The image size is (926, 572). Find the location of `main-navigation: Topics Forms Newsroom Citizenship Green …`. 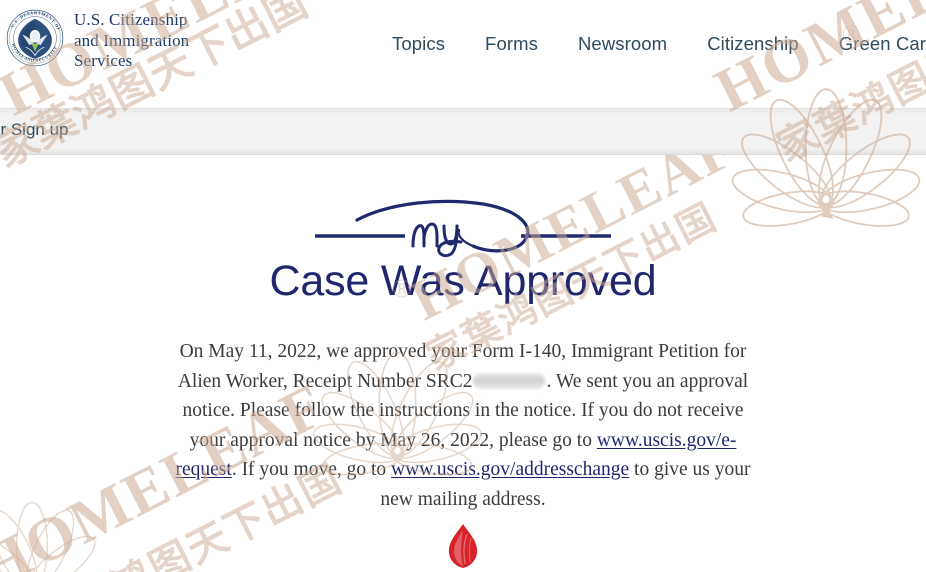

main-navigation: Topics Forms Newsroom Citizenship Green … is located at coordinates (659, 44).